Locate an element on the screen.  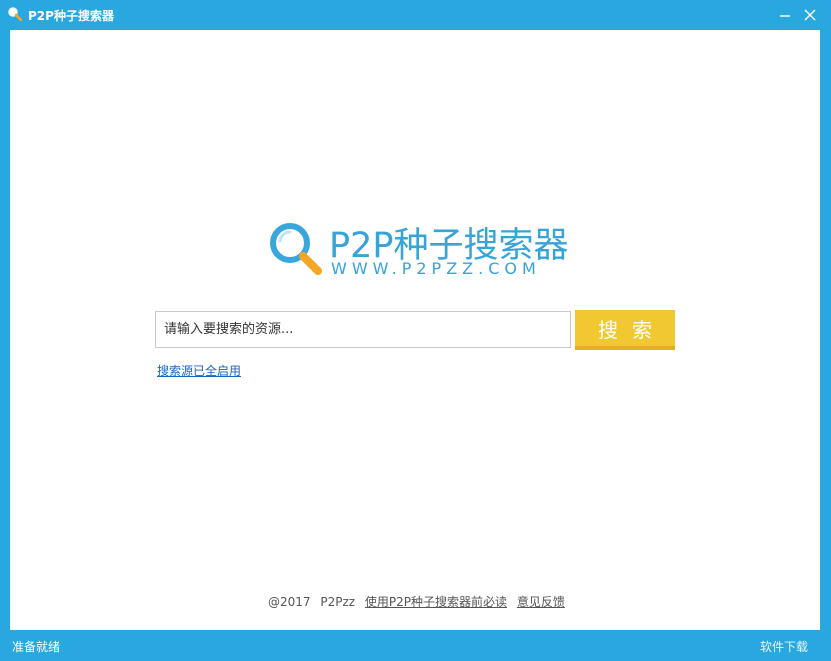
search-input is located at coordinates (363, 329).